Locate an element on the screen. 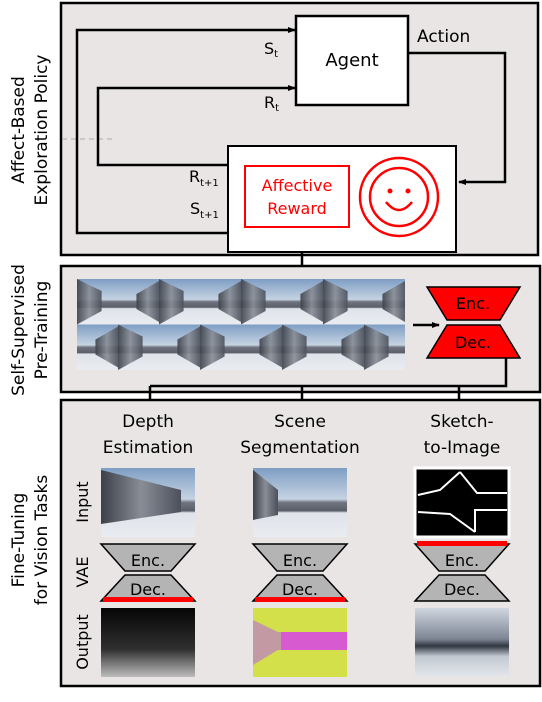 The height and width of the screenshot is (702, 542). reward-box is located at coordinates (342, 199).